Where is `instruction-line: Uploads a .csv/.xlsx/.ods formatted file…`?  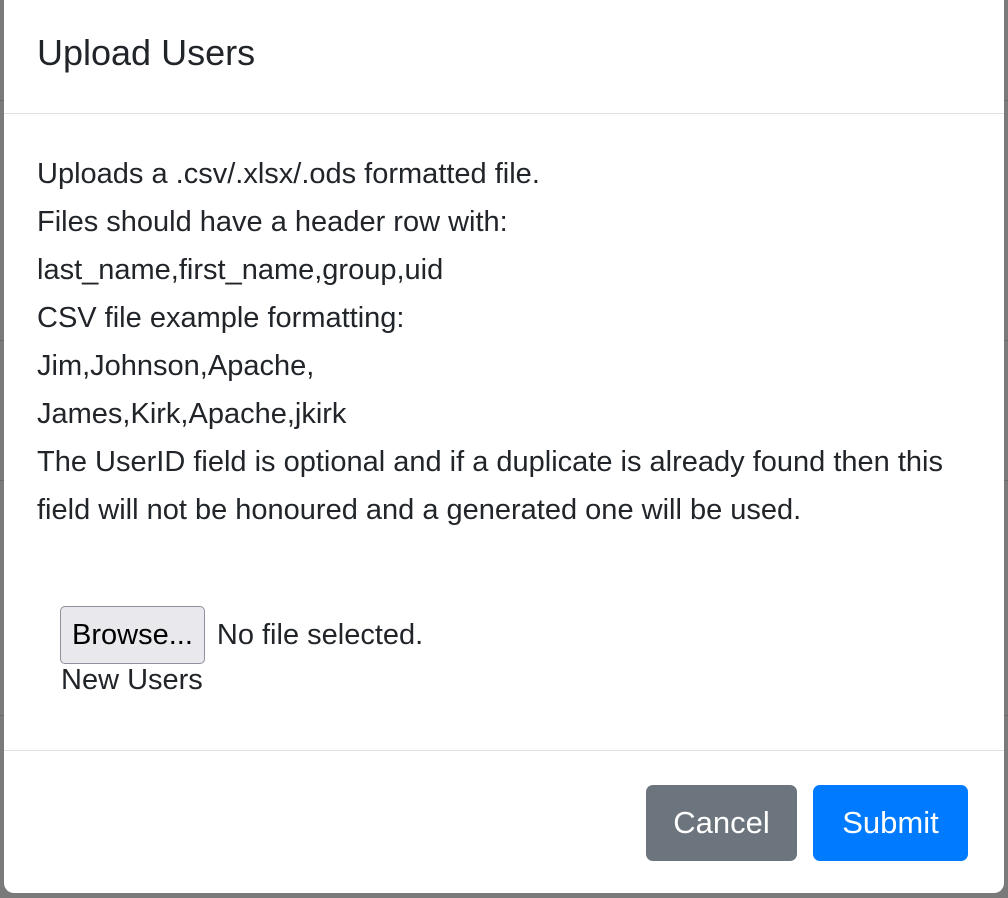
instruction-line: Uploads a .csv/.xlsx/.ods formatted file… is located at coordinates (288, 174).